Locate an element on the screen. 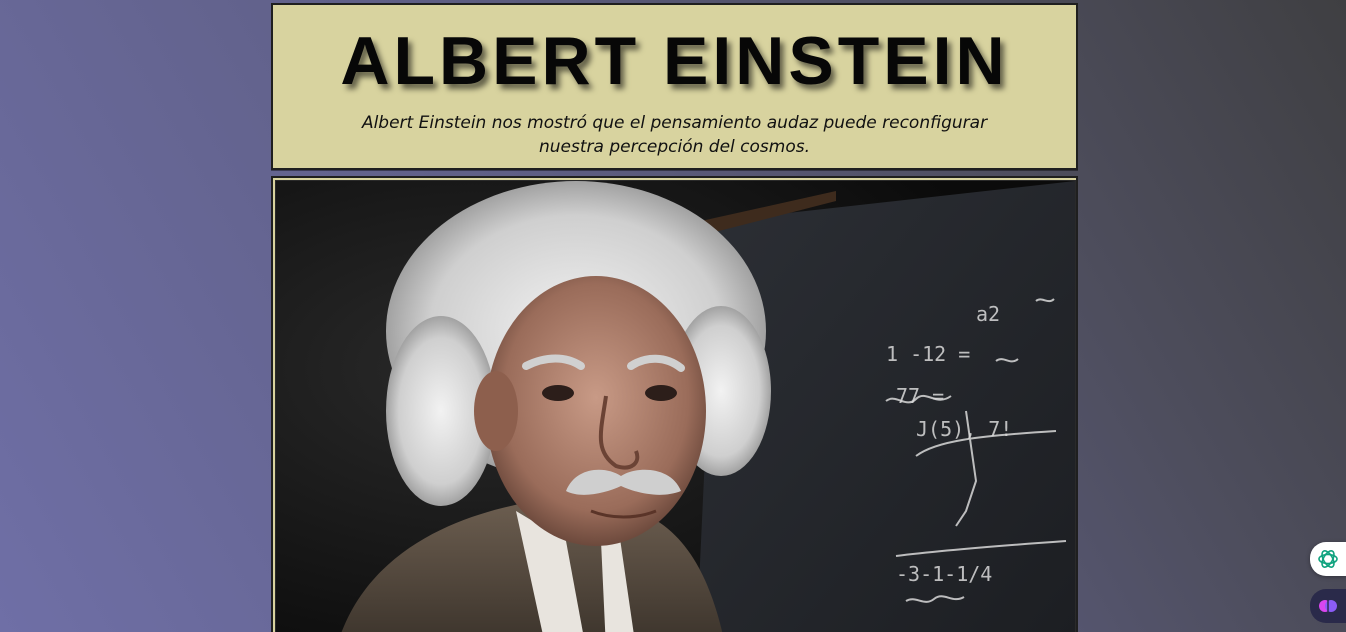  svg-text: 77 = is located at coordinates (920, 396).